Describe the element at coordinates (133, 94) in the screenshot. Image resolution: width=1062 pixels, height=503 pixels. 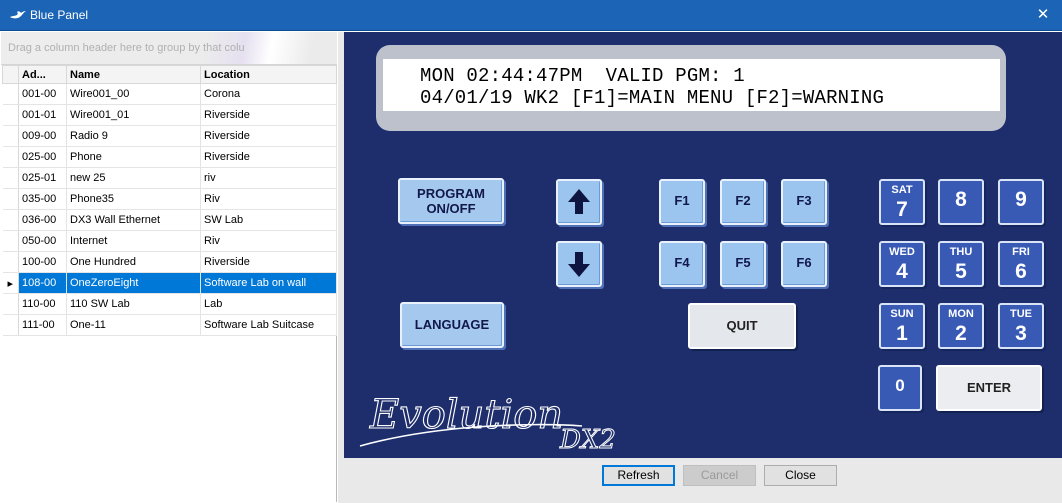
I see `cell-name: Wire001_00` at that location.